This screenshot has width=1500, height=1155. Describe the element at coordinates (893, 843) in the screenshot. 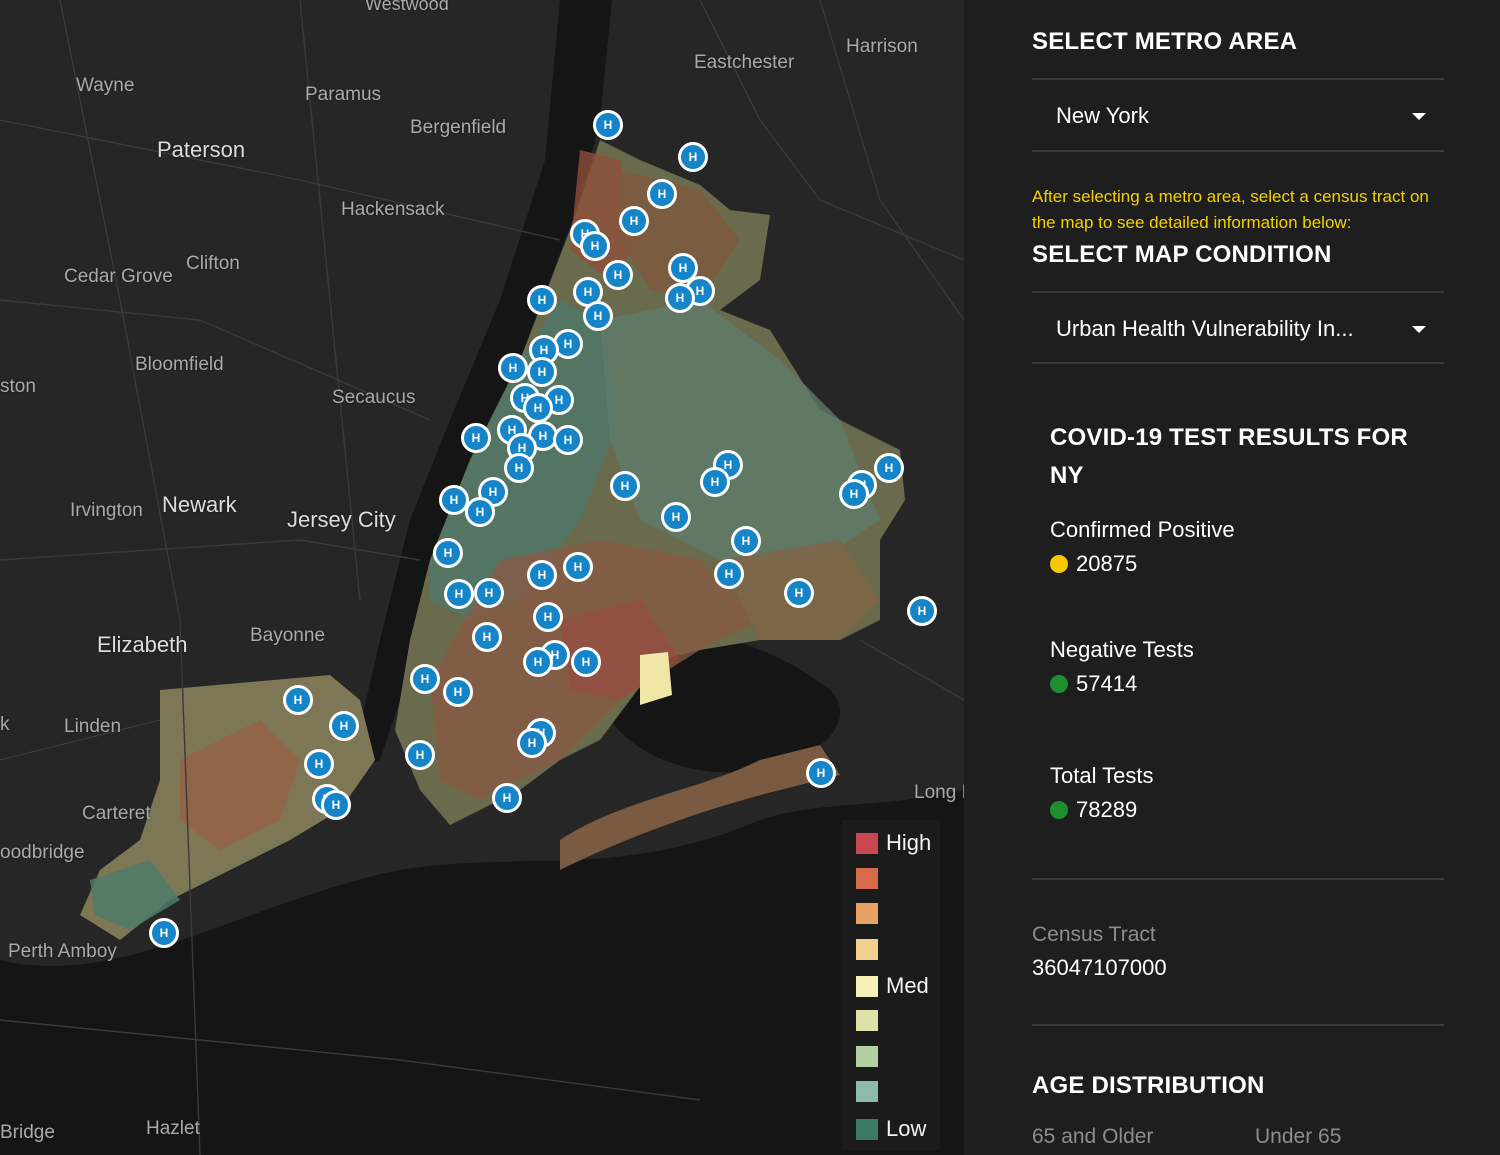

I see `legend-row-high: High` at that location.